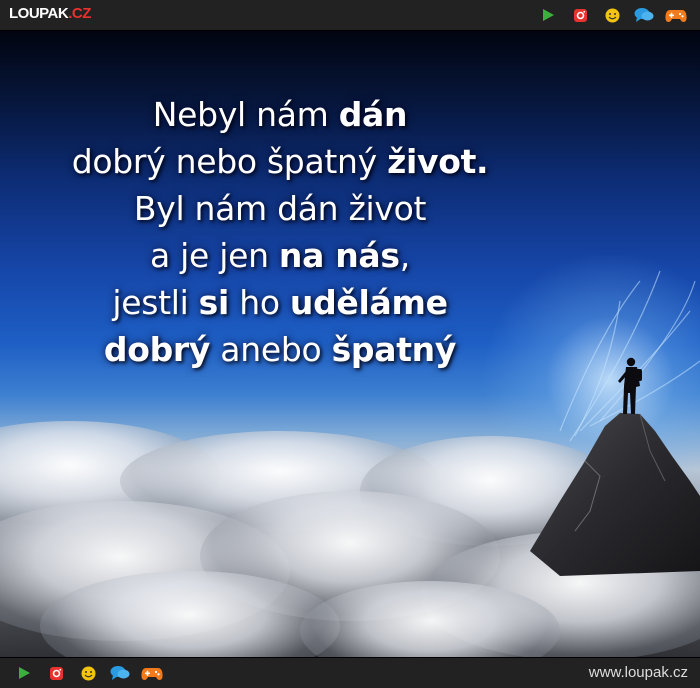 The height and width of the screenshot is (688, 700). Describe the element at coordinates (259, 302) in the screenshot. I see `quote-segment: ho` at that location.